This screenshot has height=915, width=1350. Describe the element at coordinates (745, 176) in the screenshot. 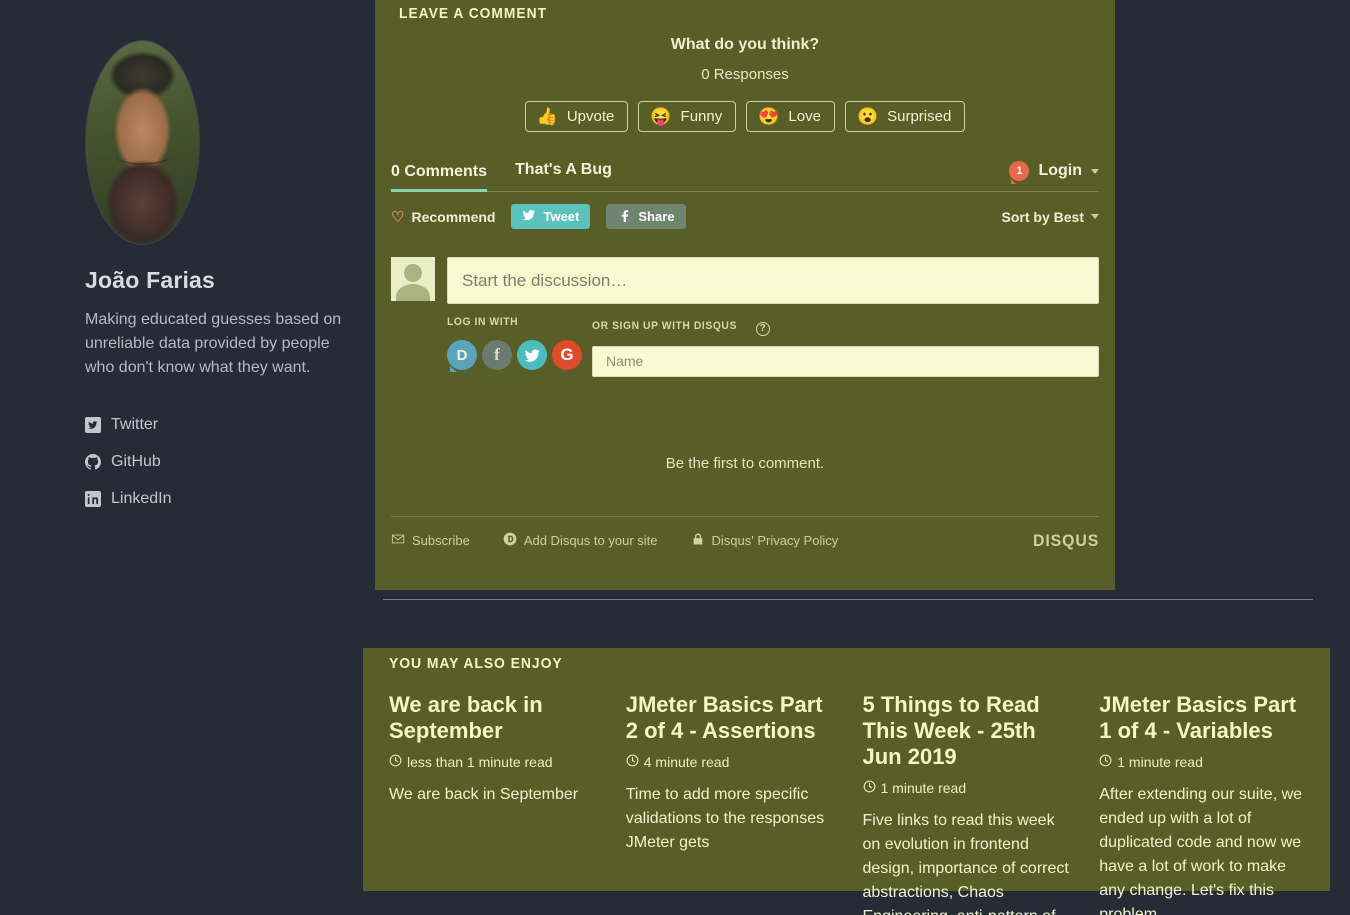

I see `comments-tabs-row: 0 Comments That's A Bug 1 Login` at that location.